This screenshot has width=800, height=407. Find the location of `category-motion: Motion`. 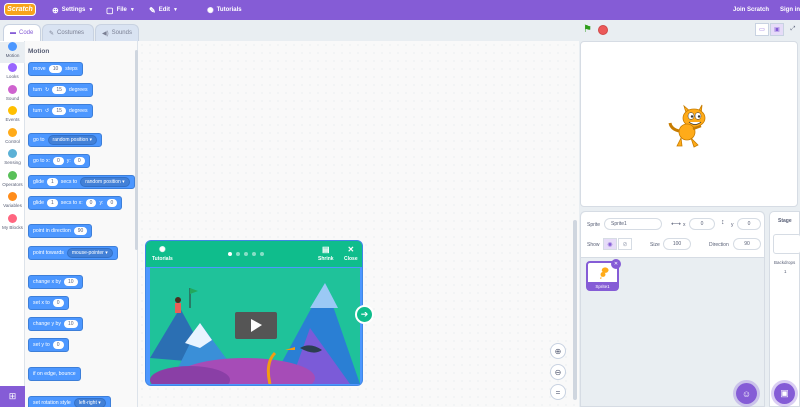

category-motion: Motion is located at coordinates (12, 52).